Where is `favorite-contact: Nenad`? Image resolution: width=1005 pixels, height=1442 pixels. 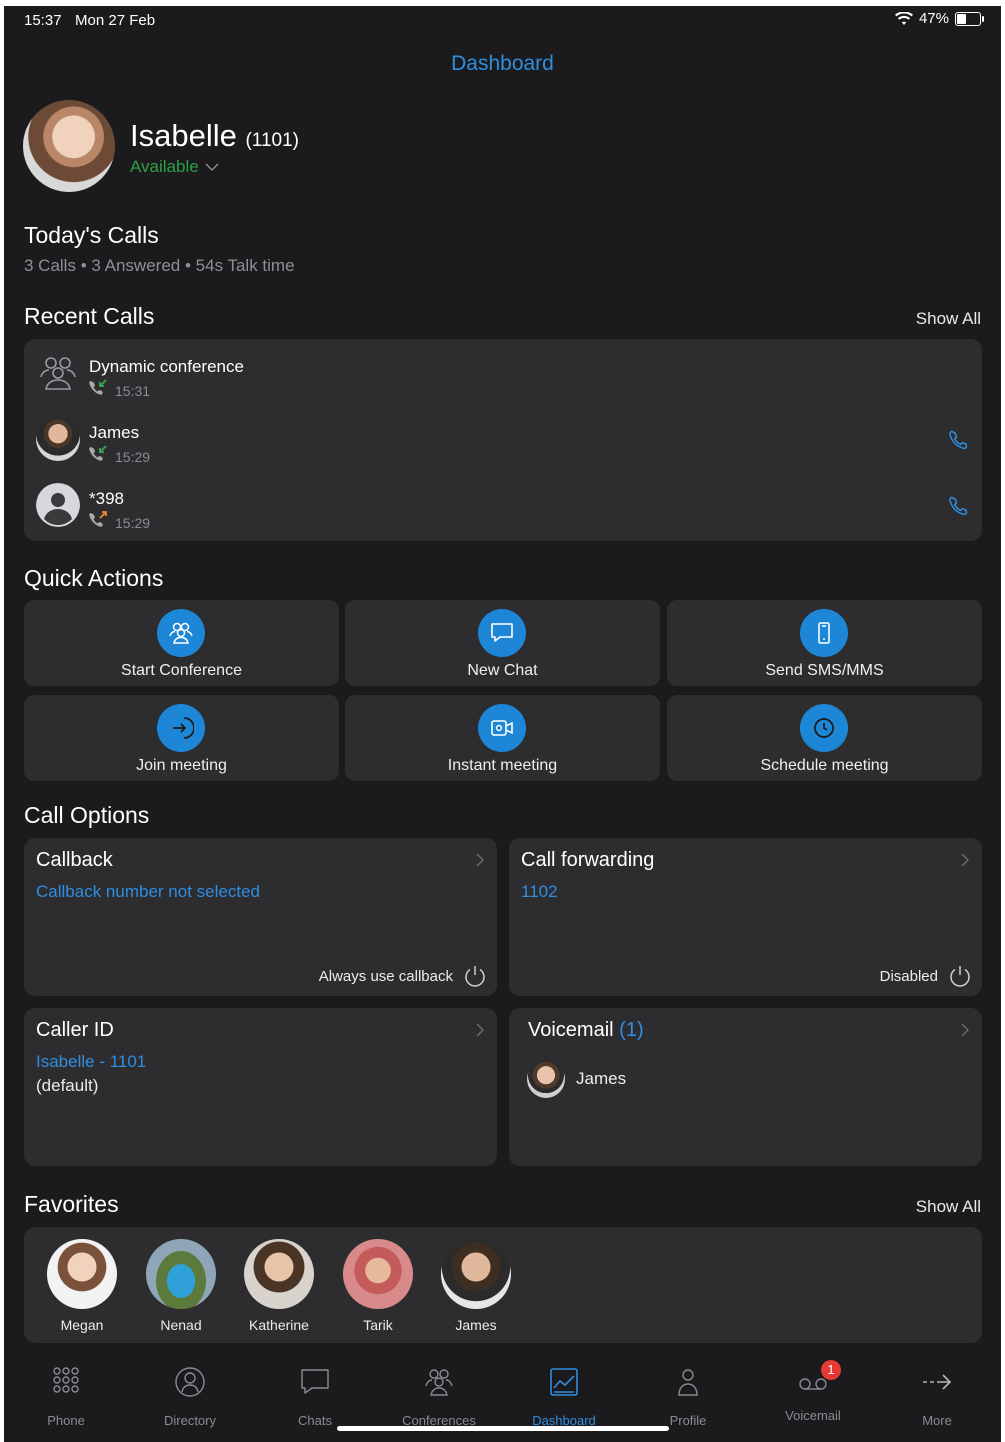
favorite-contact: Nenad is located at coordinates (181, 1286).